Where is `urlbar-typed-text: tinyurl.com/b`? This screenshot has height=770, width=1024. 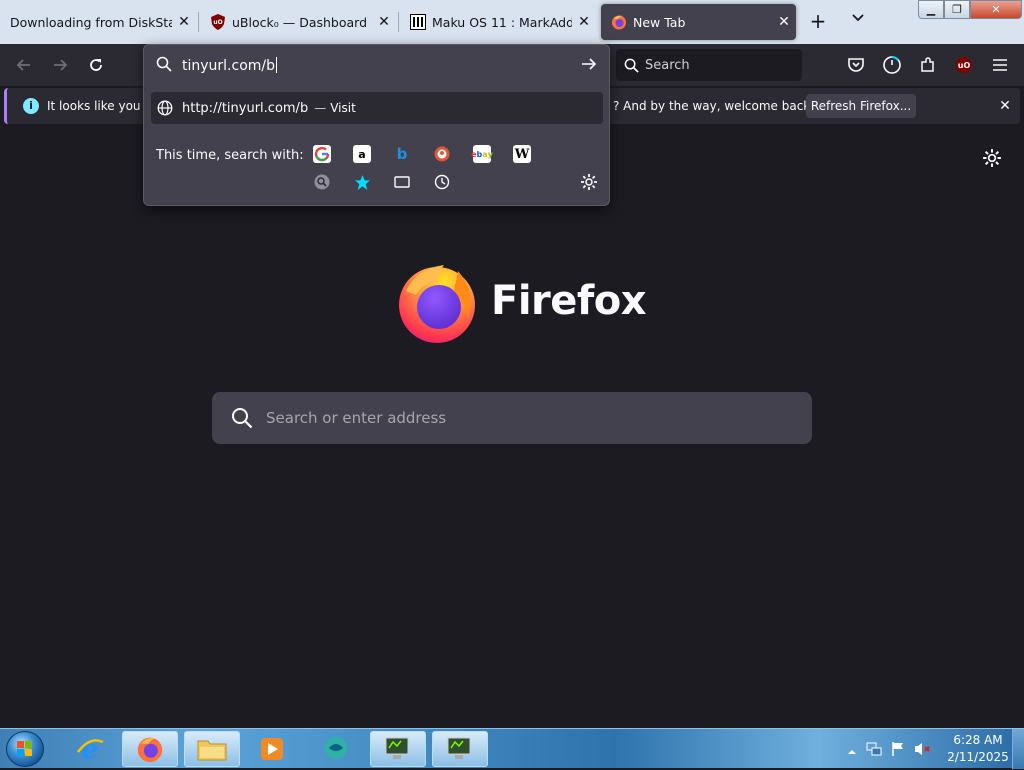
urlbar-typed-text: tinyurl.com/b is located at coordinates (229, 66).